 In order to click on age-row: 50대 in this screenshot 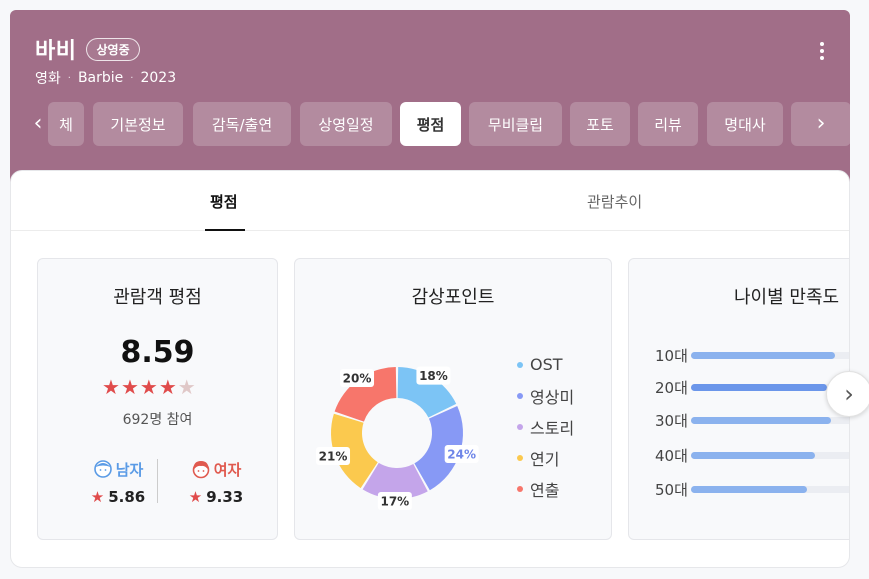, I will do `click(752, 489)`.